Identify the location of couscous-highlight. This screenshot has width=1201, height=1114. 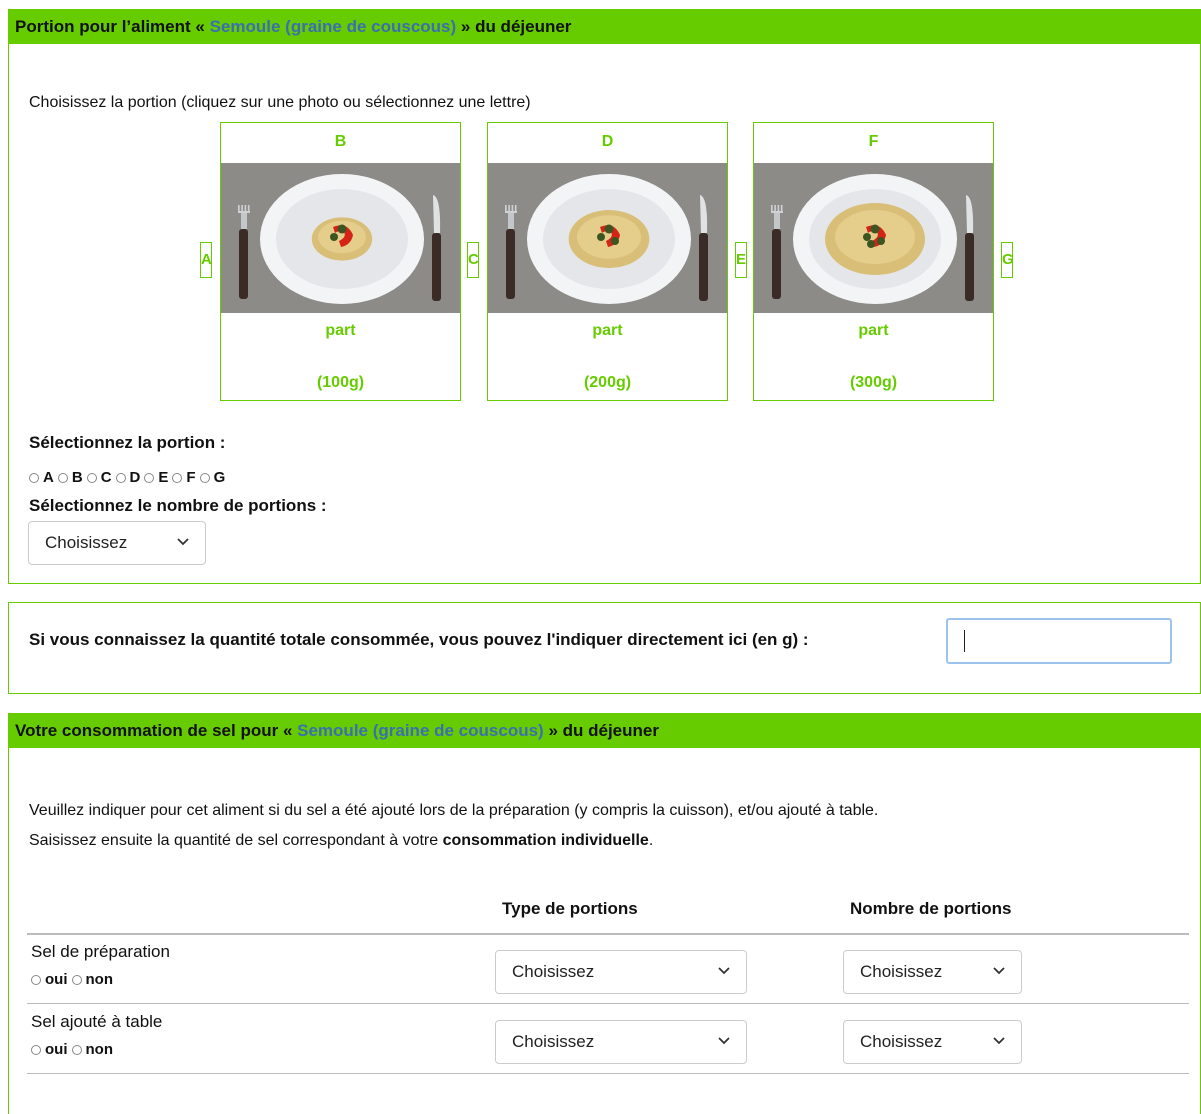
(609, 237).